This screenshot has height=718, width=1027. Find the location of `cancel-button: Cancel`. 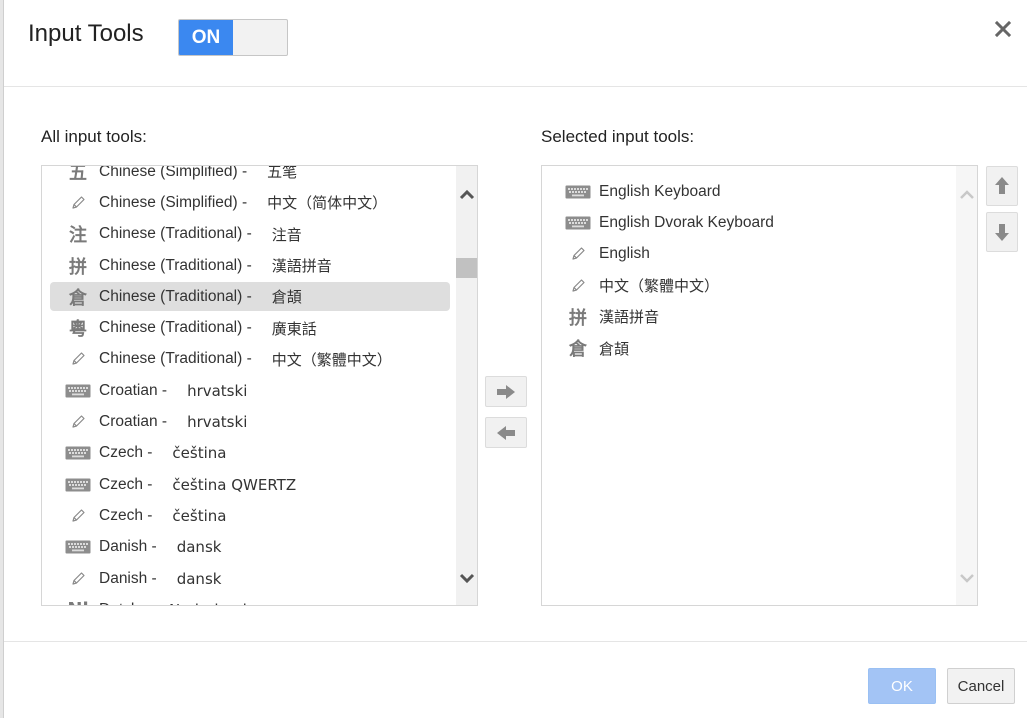

cancel-button: Cancel is located at coordinates (981, 686).